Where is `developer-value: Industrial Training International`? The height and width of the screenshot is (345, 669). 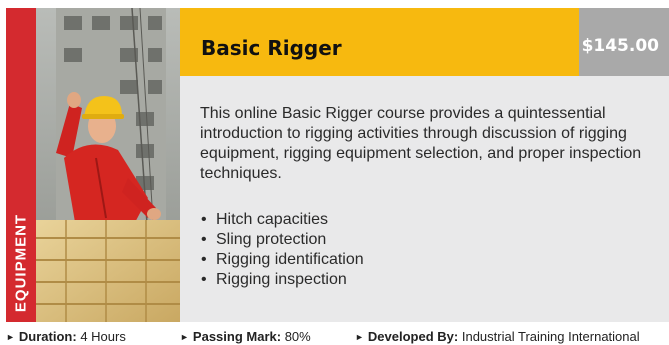 developer-value: Industrial Training International is located at coordinates (550, 336).